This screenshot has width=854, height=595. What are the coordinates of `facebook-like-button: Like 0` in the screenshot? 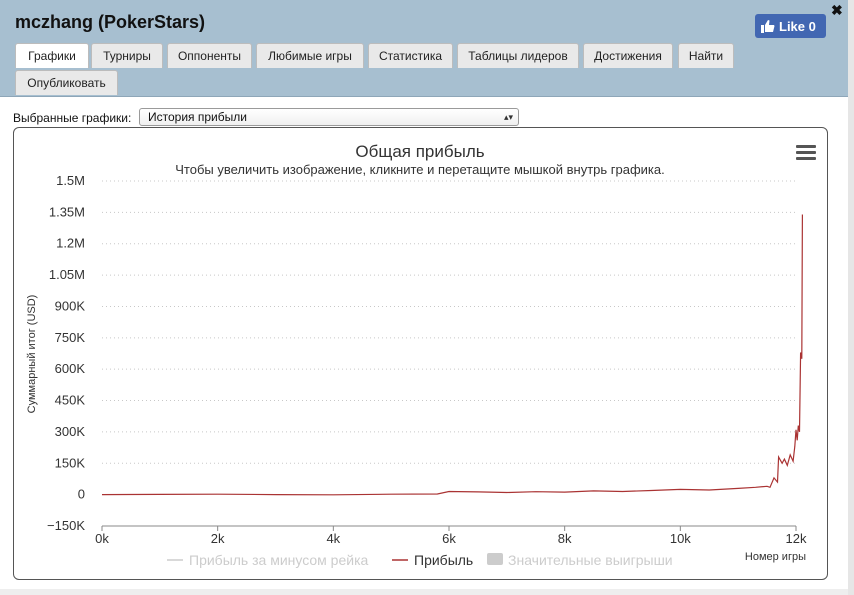 It's located at (790, 26).